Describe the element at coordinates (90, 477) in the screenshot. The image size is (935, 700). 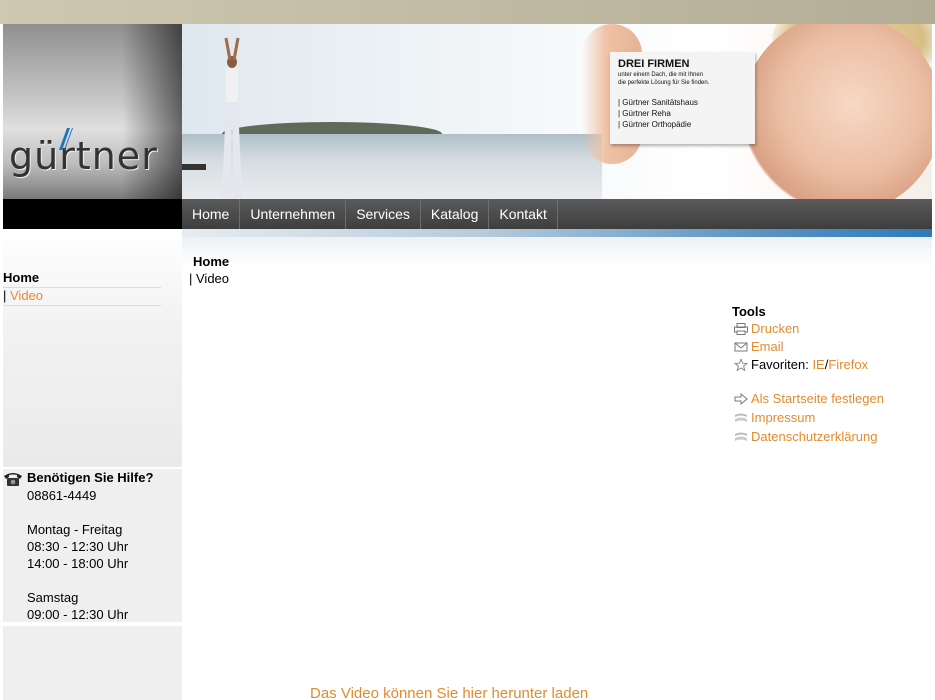
I see `help-title: Benötigen Sie Hilfe?` at that location.